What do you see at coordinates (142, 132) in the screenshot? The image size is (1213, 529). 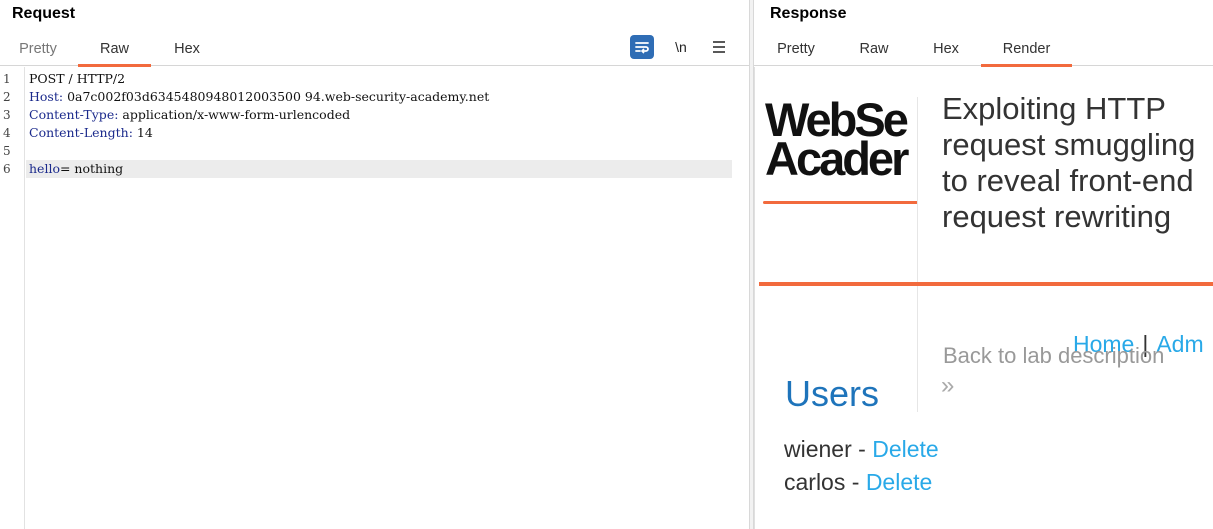 I see `line-text: 14` at bounding box center [142, 132].